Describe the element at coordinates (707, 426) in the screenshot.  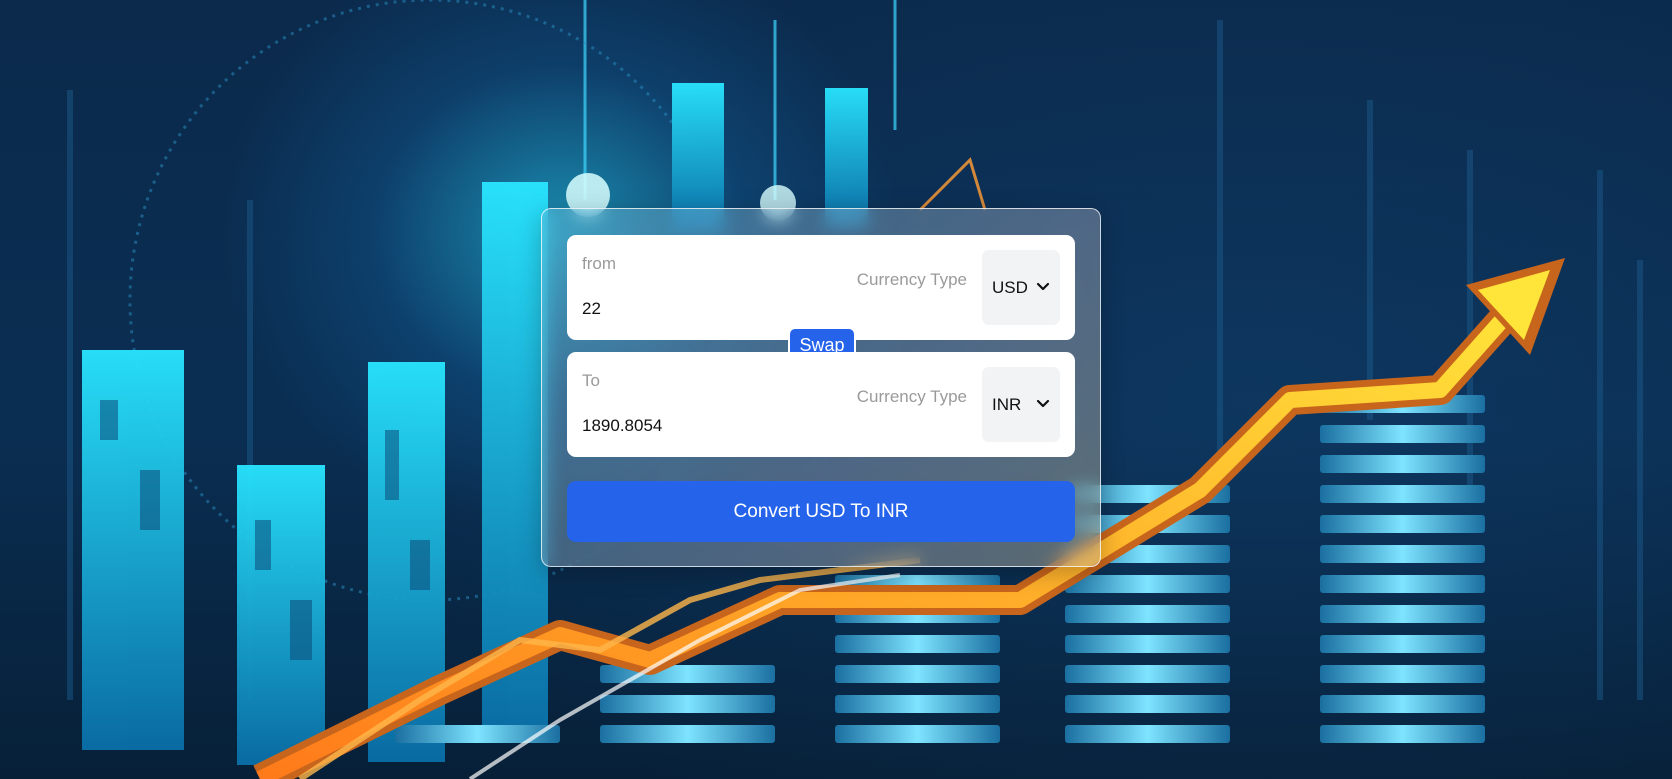
I see `to-amount-input` at that location.